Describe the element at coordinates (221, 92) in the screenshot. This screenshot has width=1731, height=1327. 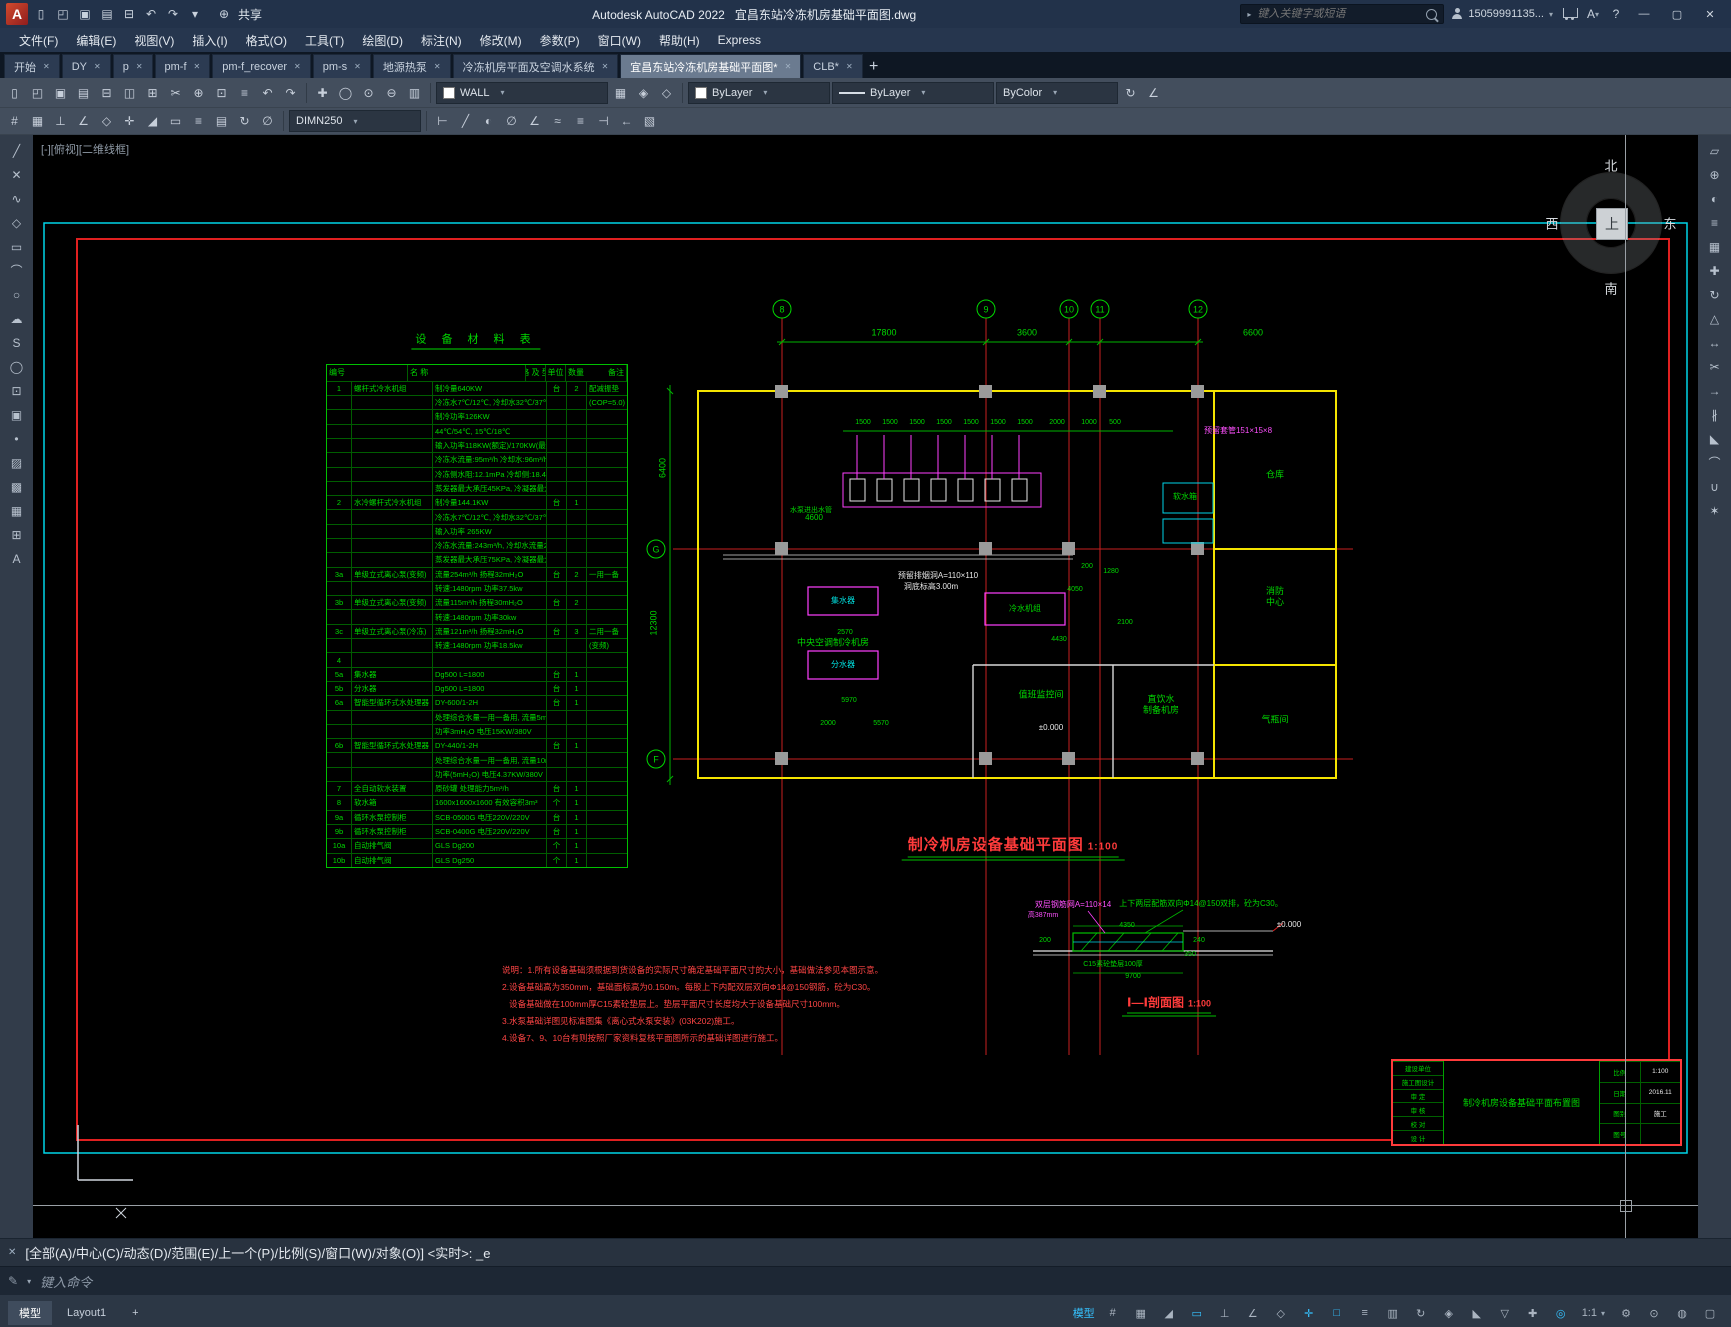
I see `paste-icon: ⊡` at that location.